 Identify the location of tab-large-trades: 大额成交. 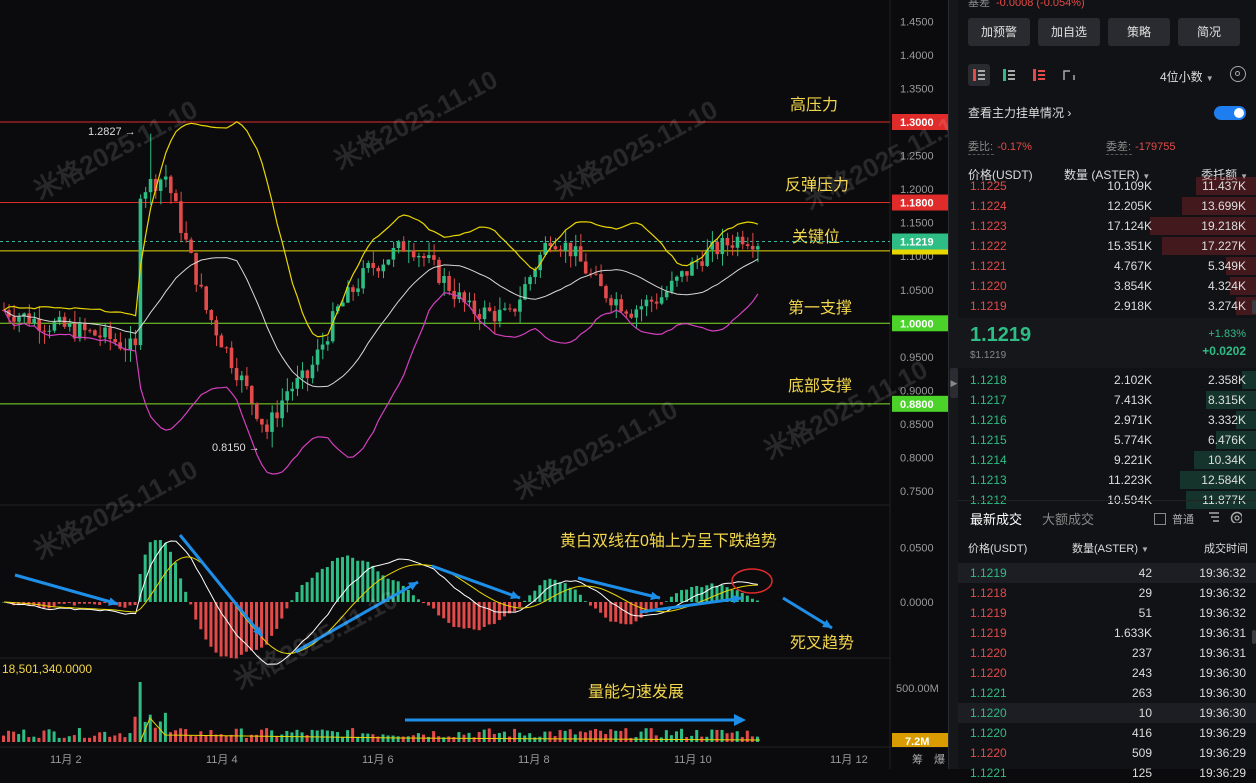
(1068, 518).